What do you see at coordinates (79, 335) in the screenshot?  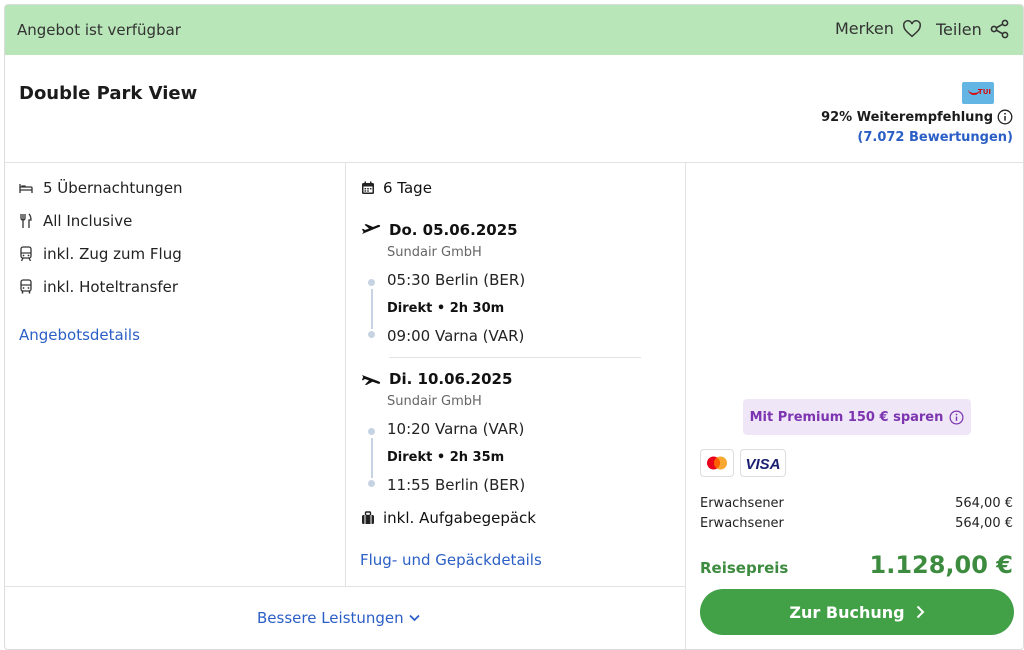 I see `offer-details-link: Angebotsdetails` at bounding box center [79, 335].